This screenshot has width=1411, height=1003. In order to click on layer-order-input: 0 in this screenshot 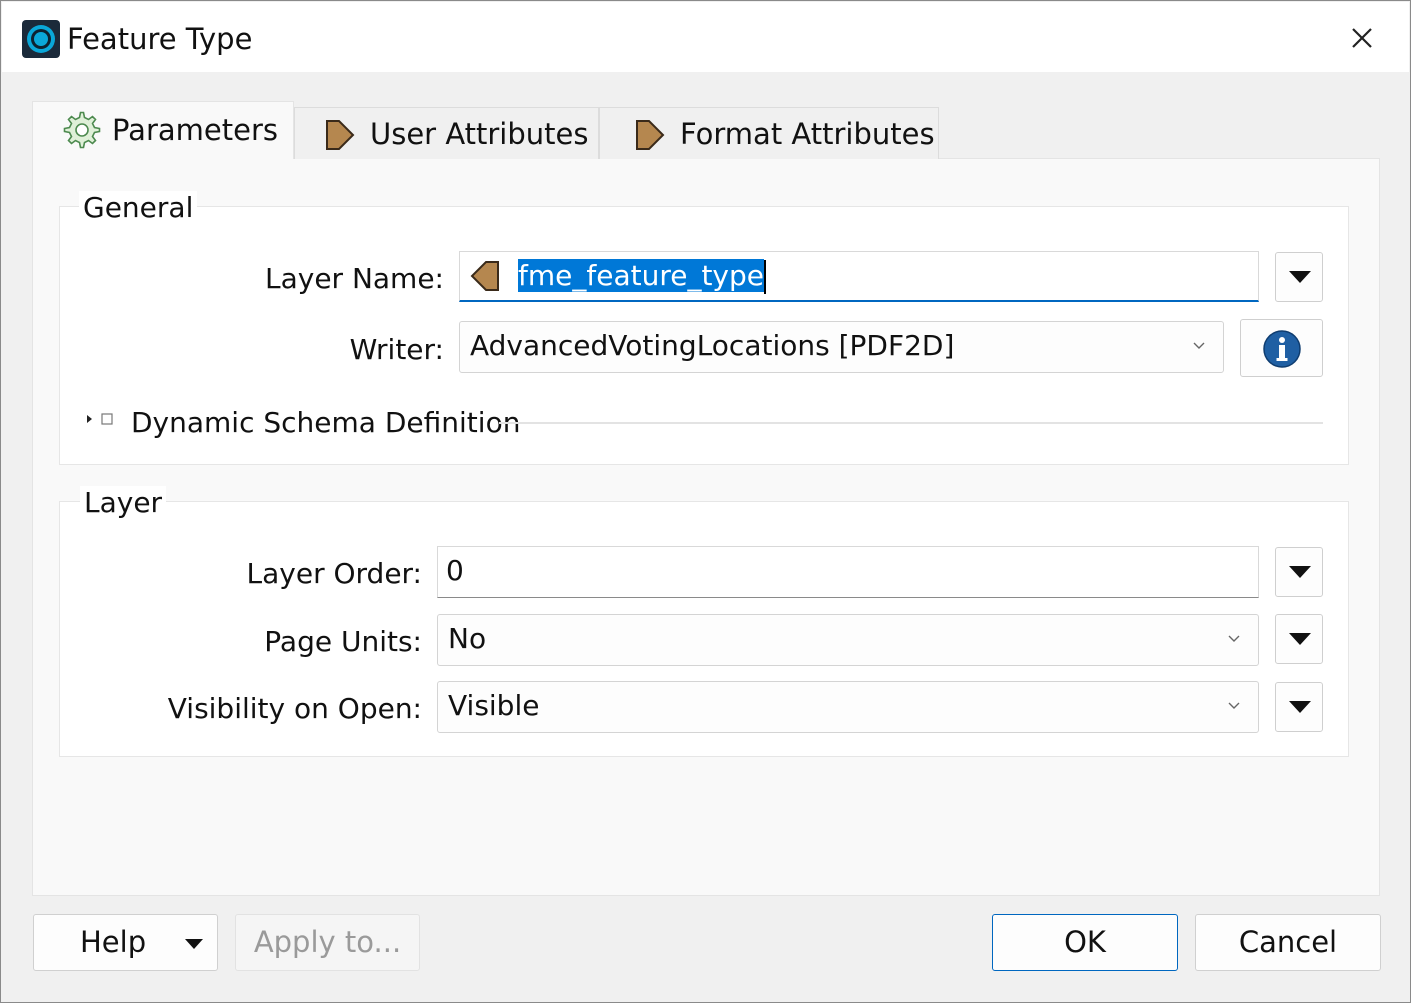, I will do `click(848, 572)`.